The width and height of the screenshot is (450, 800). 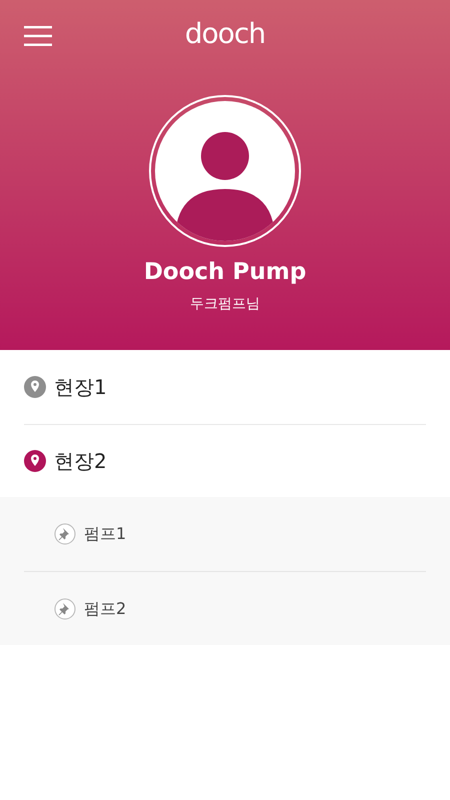 I want to click on pump-item: 펌프2, so click(x=225, y=608).